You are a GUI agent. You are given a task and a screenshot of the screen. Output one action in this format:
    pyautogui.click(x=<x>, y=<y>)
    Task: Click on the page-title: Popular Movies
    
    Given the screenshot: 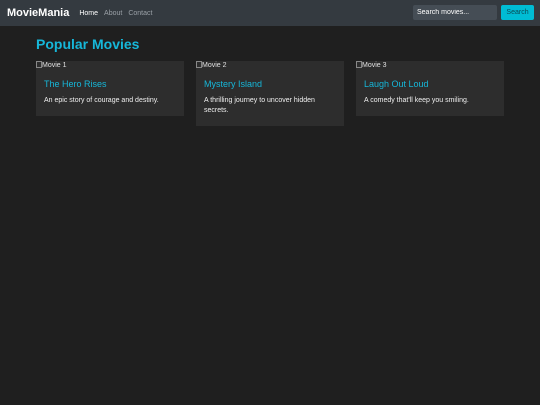 What is the action you would take?
    pyautogui.click(x=88, y=44)
    